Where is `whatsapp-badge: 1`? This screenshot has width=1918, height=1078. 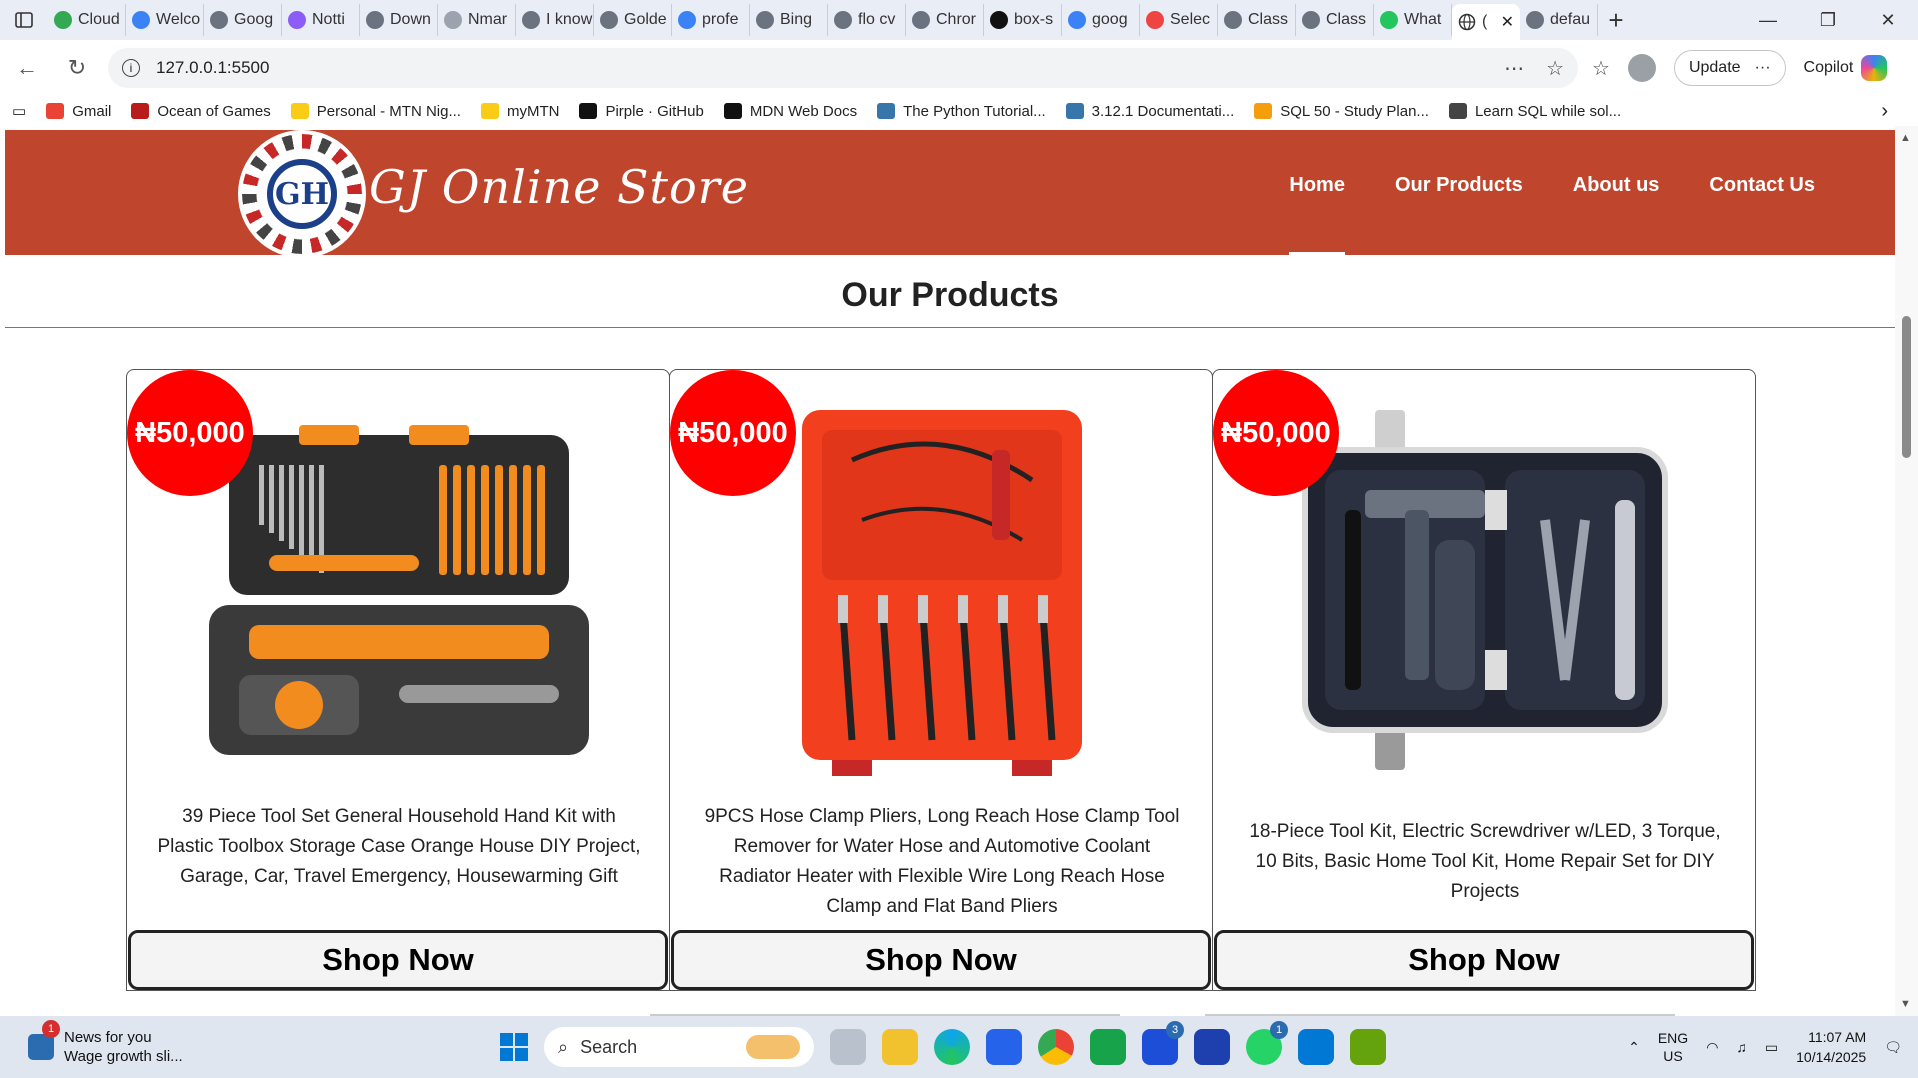
whatsapp-badge: 1 is located at coordinates (1279, 1030).